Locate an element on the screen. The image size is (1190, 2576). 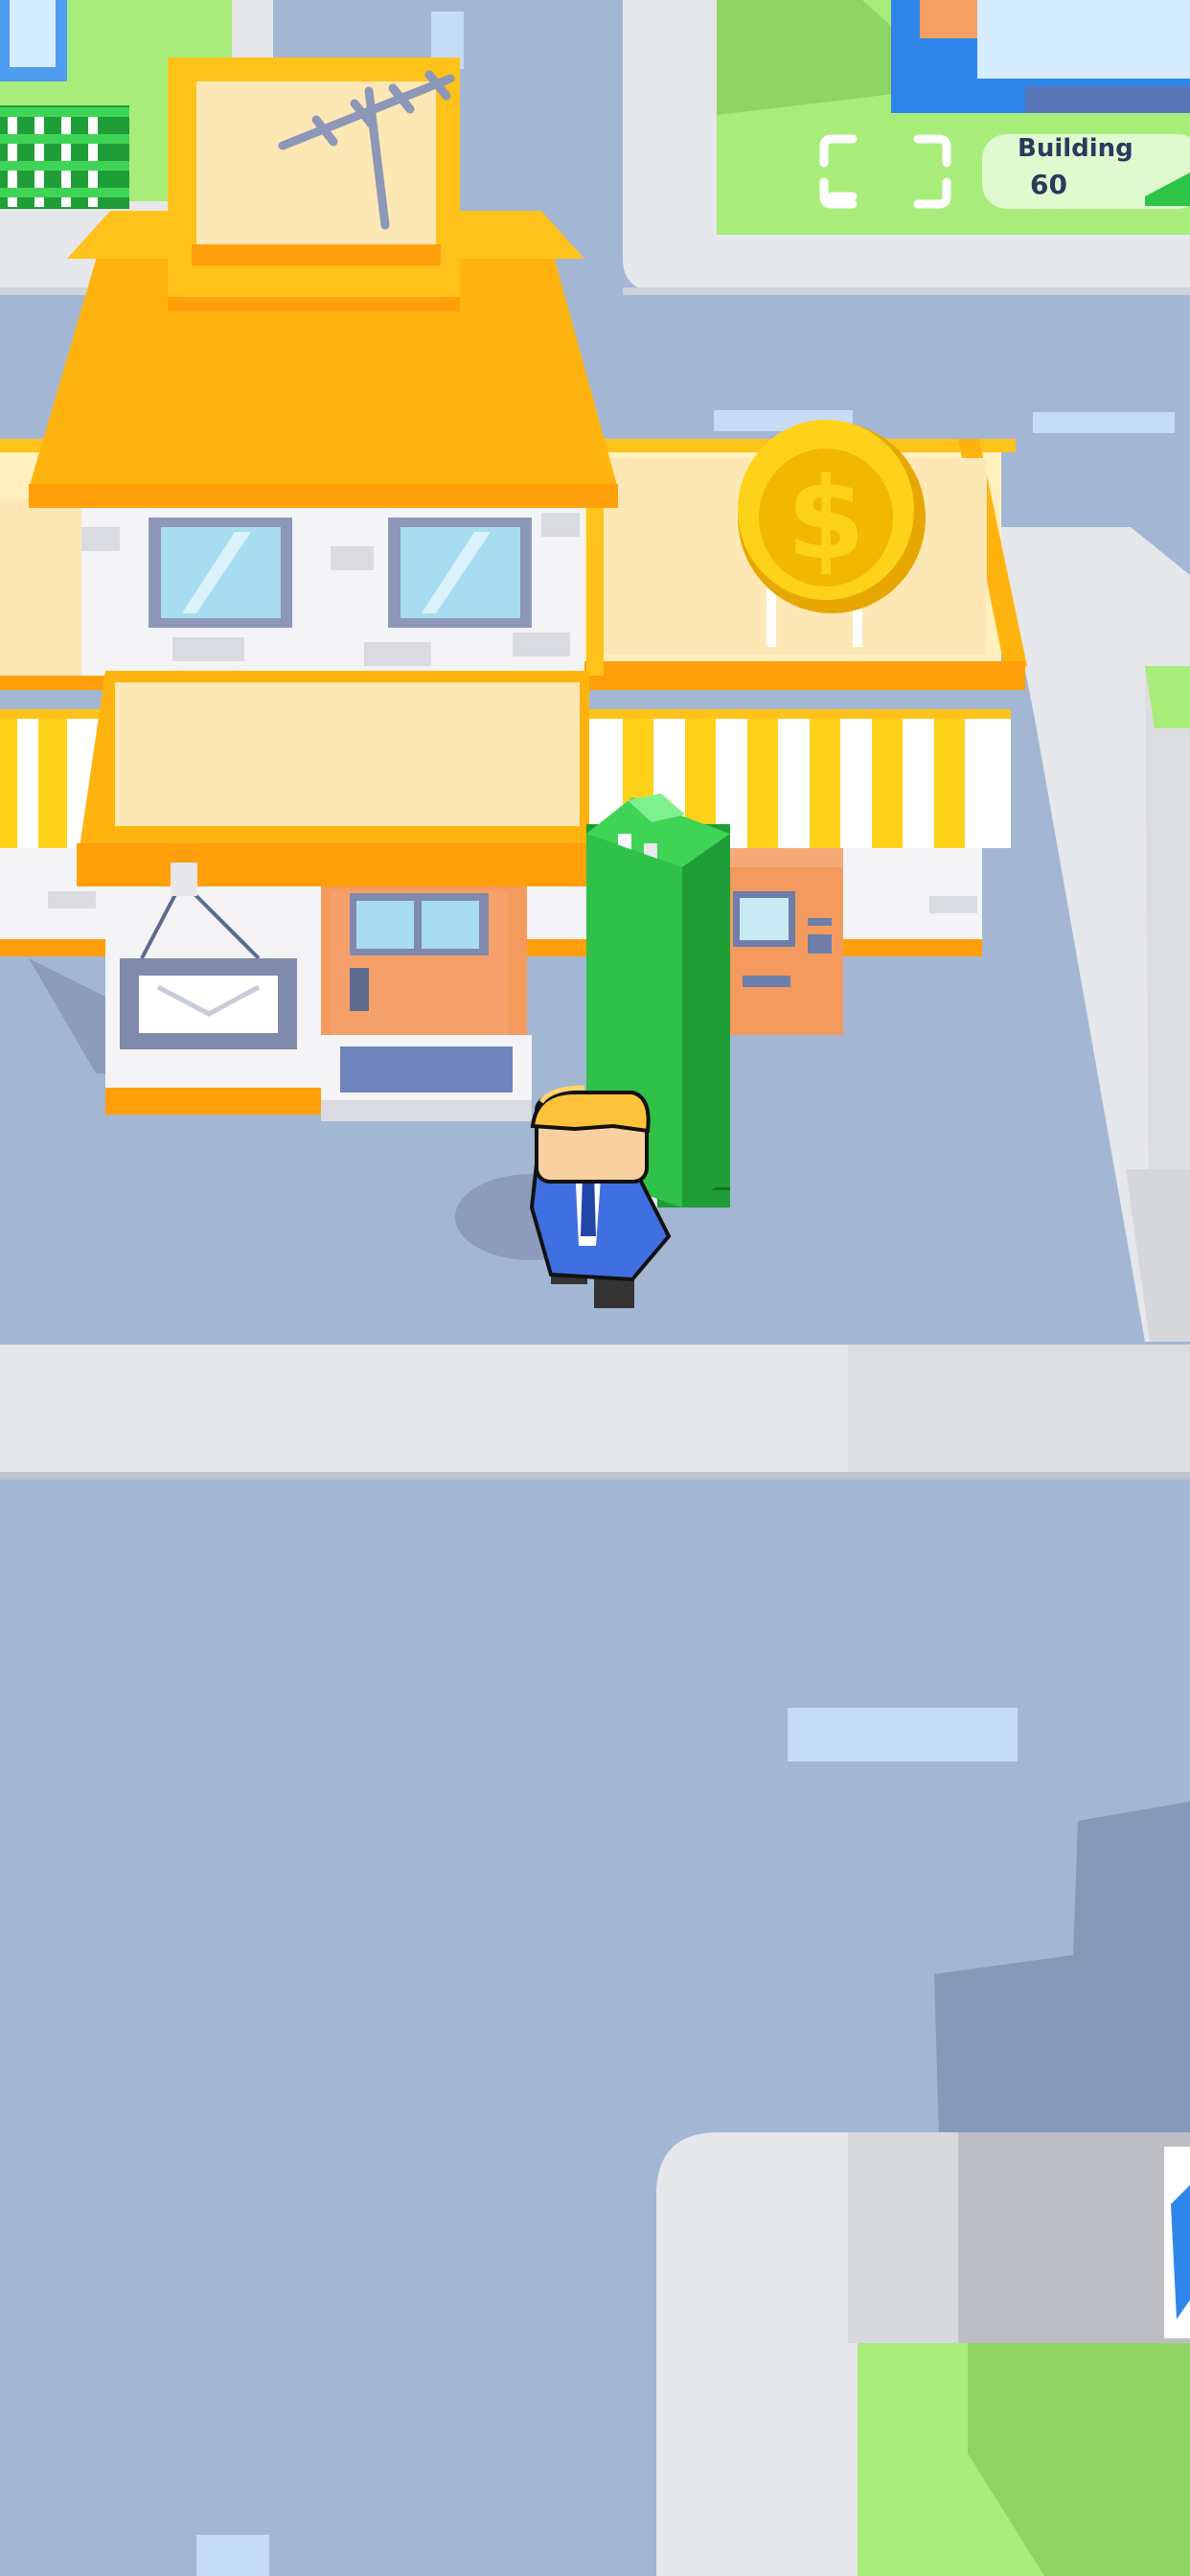
building-cost: 60 is located at coordinates (1048, 184).